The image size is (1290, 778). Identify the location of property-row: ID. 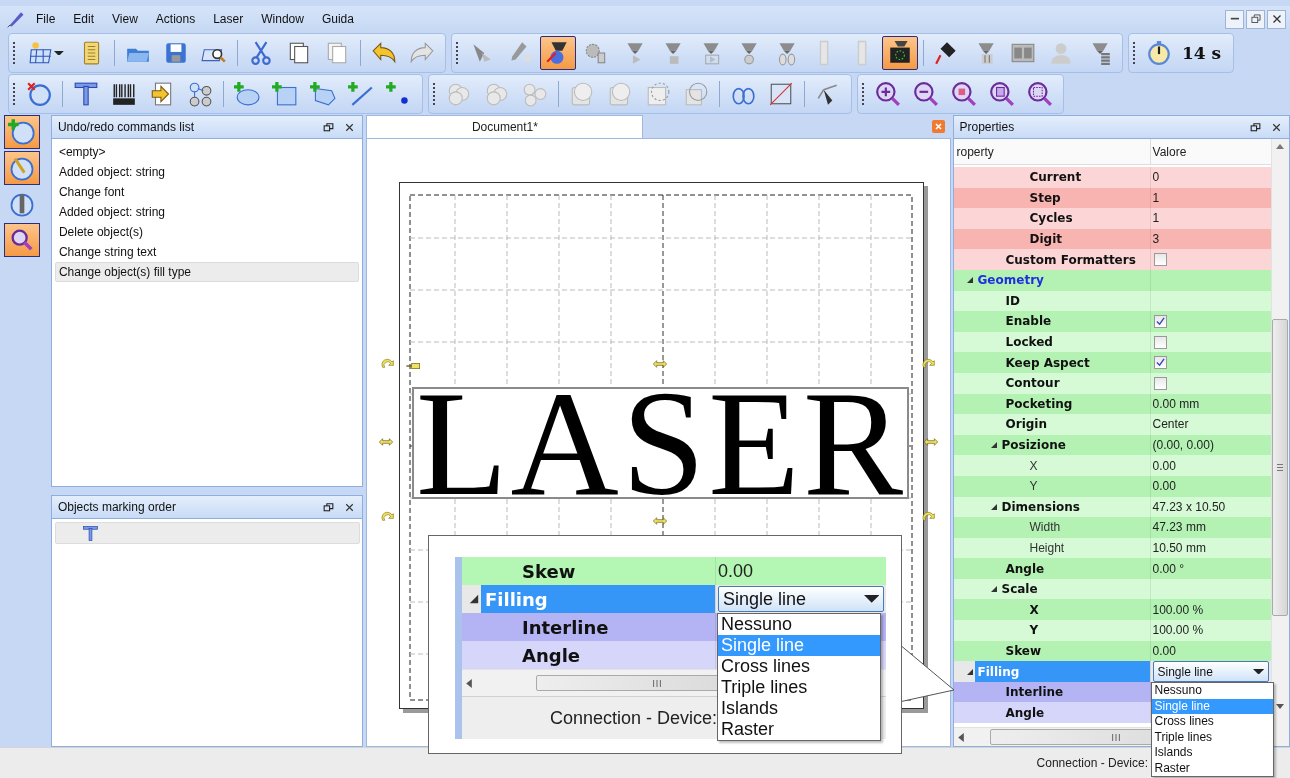
(1112, 301).